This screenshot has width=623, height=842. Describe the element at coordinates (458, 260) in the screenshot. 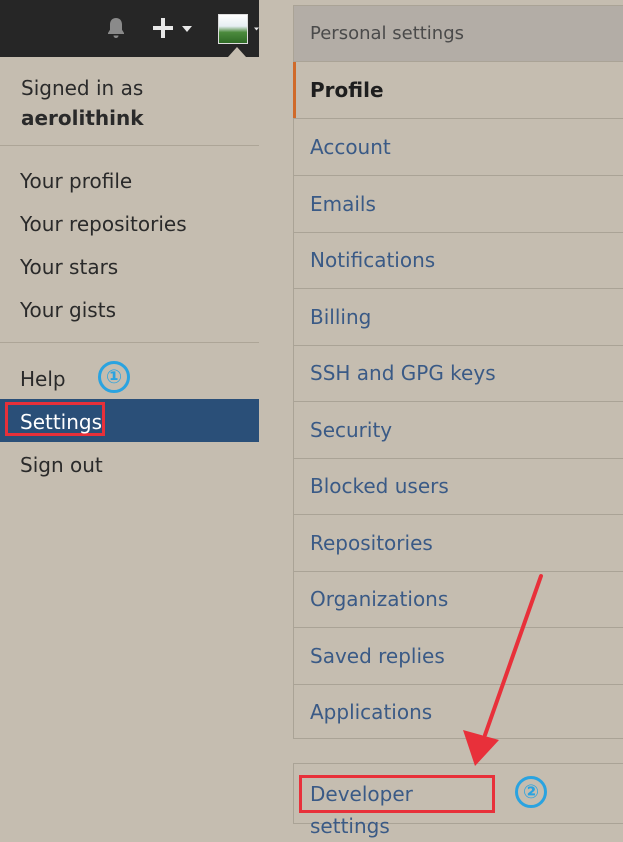

I see `settings-item-notifications: Notifications` at that location.